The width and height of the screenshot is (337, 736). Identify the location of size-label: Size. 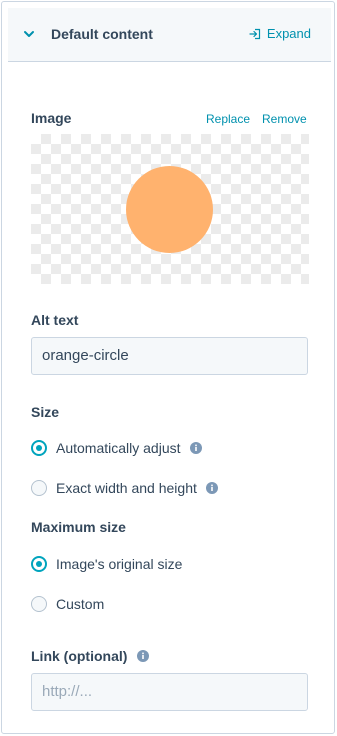
(45, 412).